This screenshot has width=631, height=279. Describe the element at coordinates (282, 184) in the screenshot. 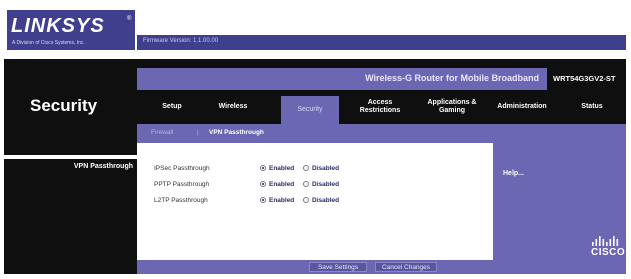

I see `pptp-enabled-label: Enabled` at that location.